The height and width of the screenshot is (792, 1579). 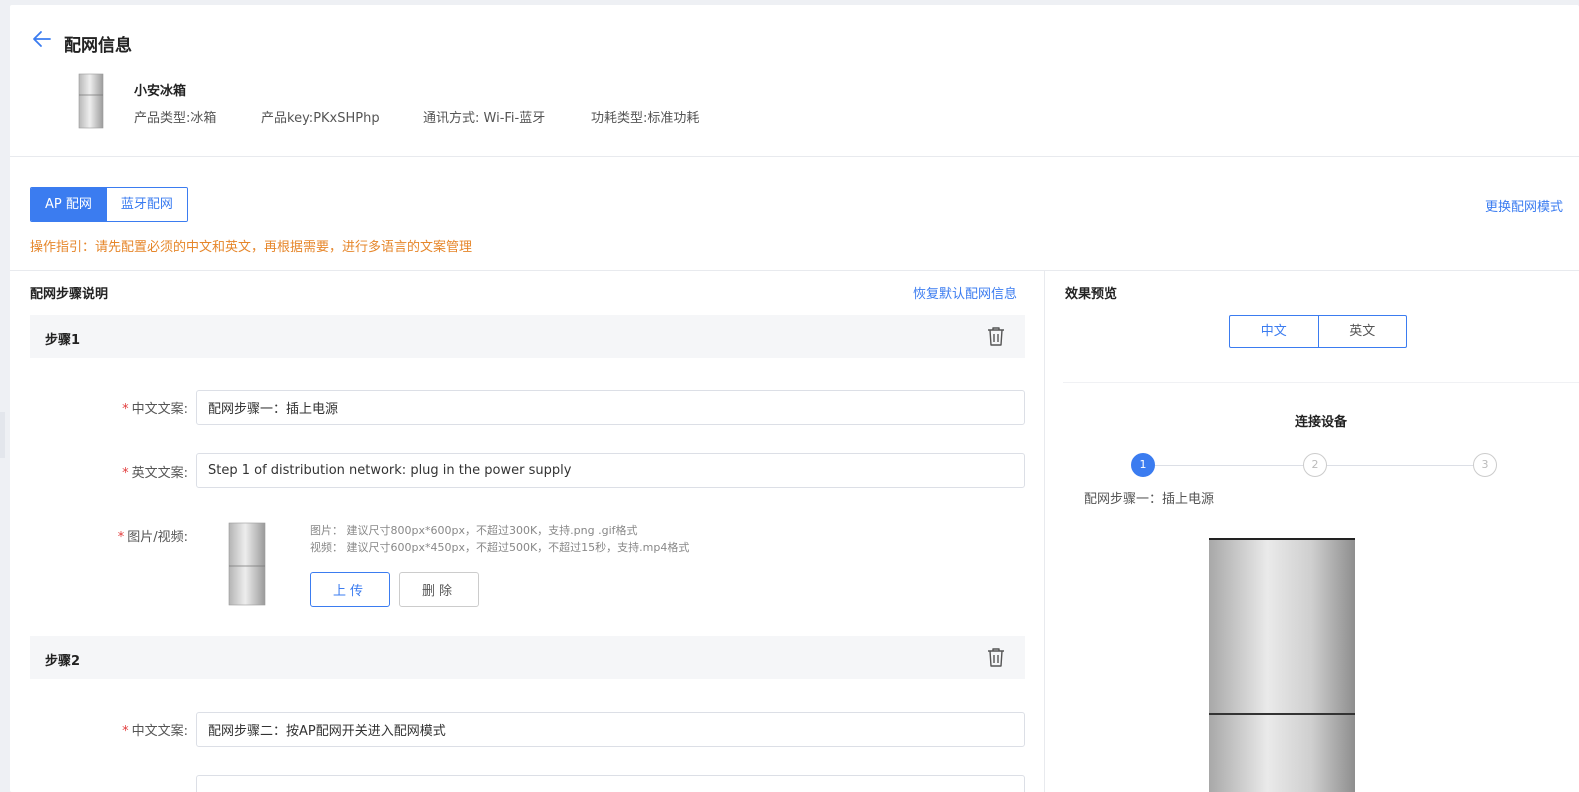 What do you see at coordinates (645, 118) in the screenshot?
I see `product-power: 功耗类型:标准功耗` at bounding box center [645, 118].